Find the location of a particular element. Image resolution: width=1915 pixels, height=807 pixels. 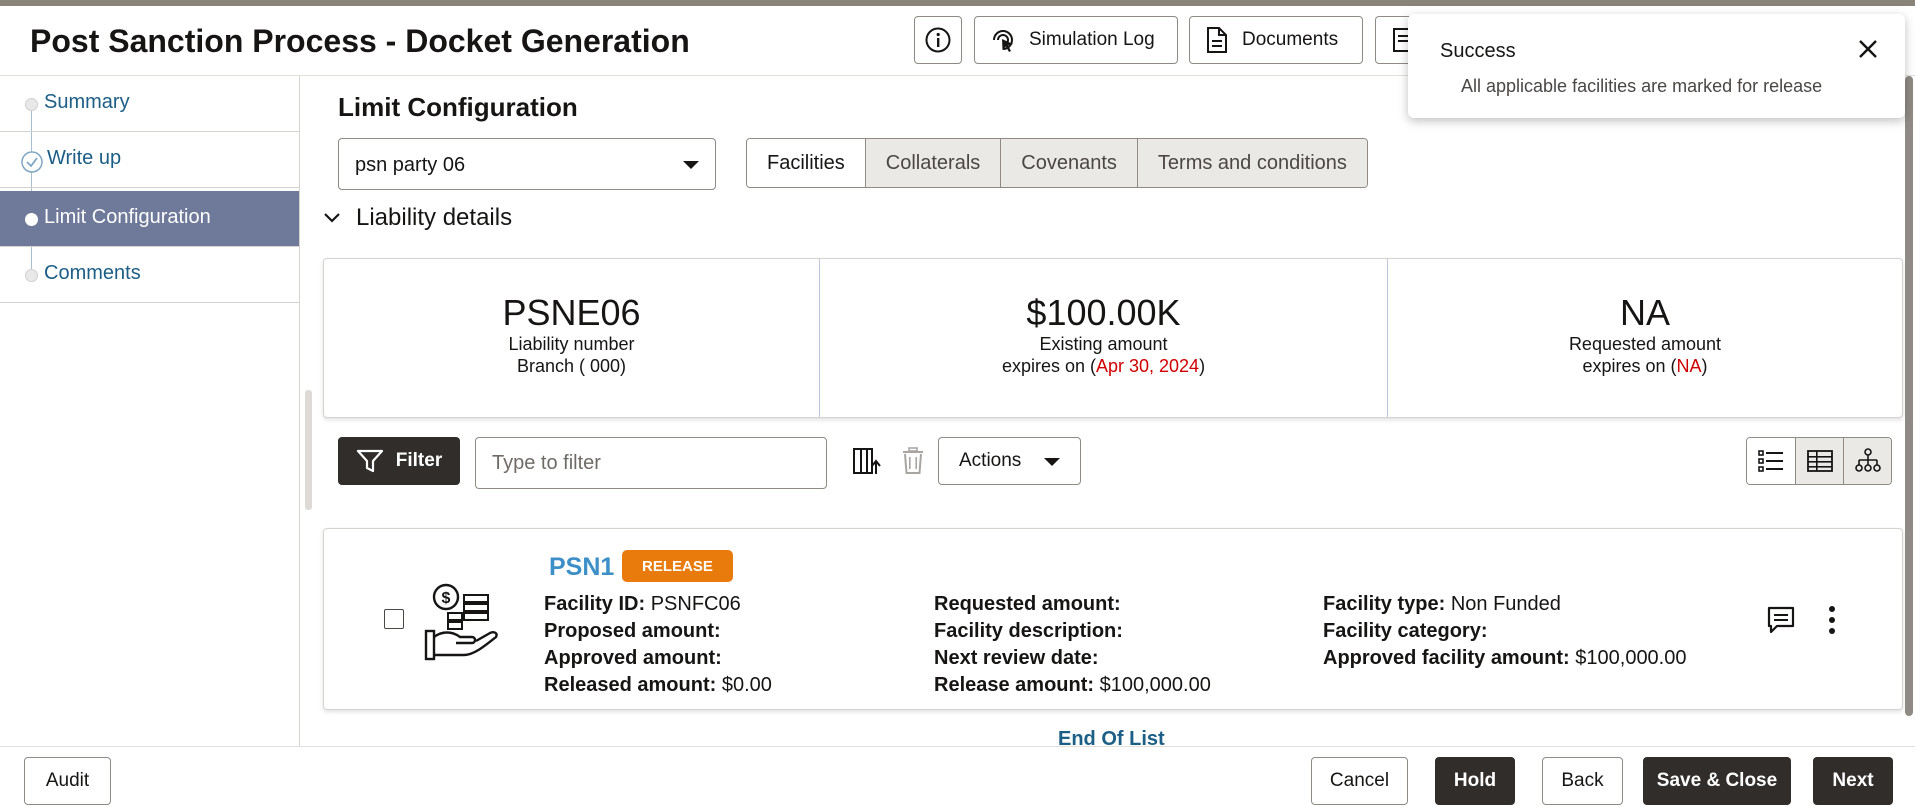

detail-row: Facility type: Non Funded is located at coordinates (1505, 604).